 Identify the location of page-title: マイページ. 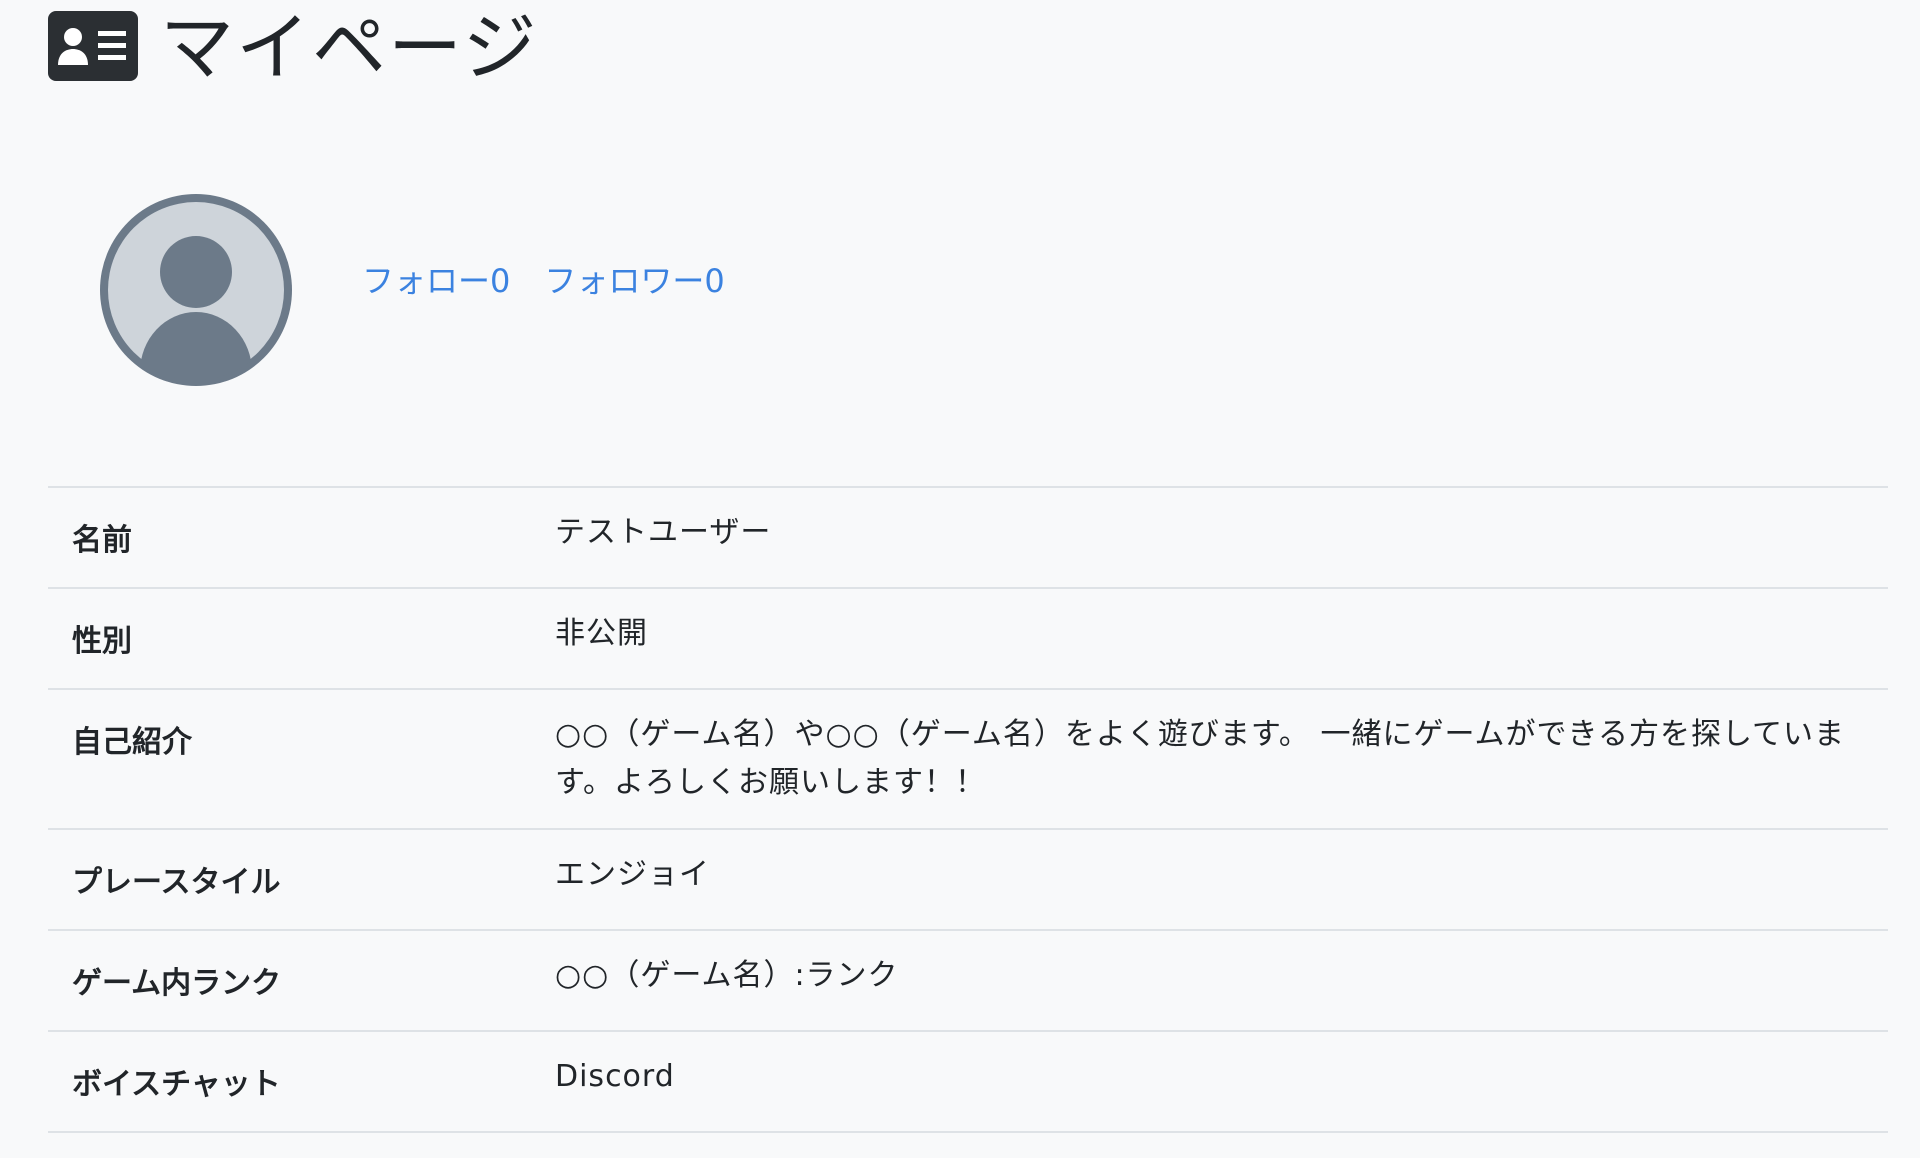
(349, 48).